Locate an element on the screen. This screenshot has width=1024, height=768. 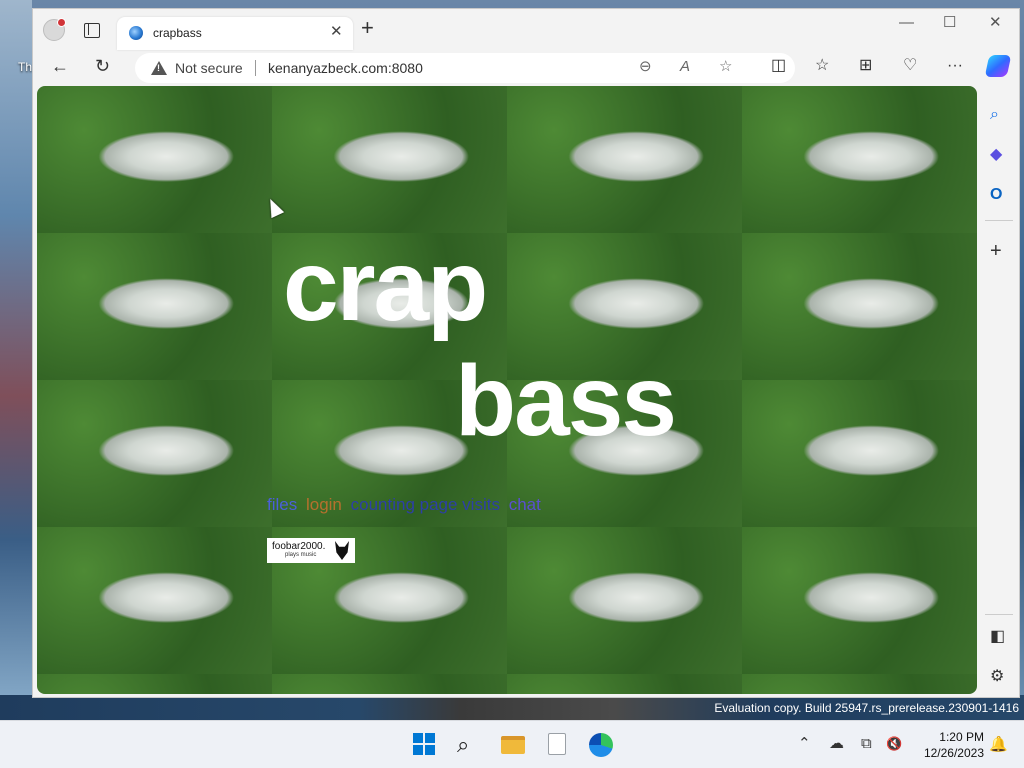
edge-sidebar: ⌕ ◆ O + ◧ ⚙ is located at coordinates (999, 392).